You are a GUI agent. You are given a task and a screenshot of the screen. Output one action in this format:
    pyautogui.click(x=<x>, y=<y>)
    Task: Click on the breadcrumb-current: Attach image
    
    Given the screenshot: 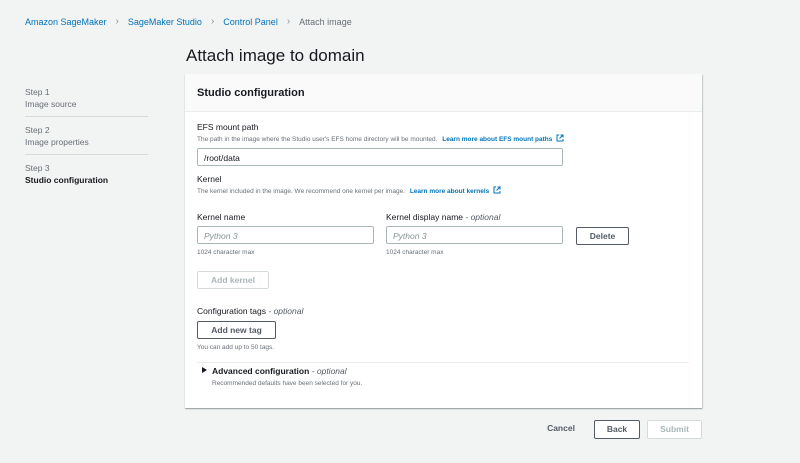 What is the action you would take?
    pyautogui.click(x=325, y=21)
    